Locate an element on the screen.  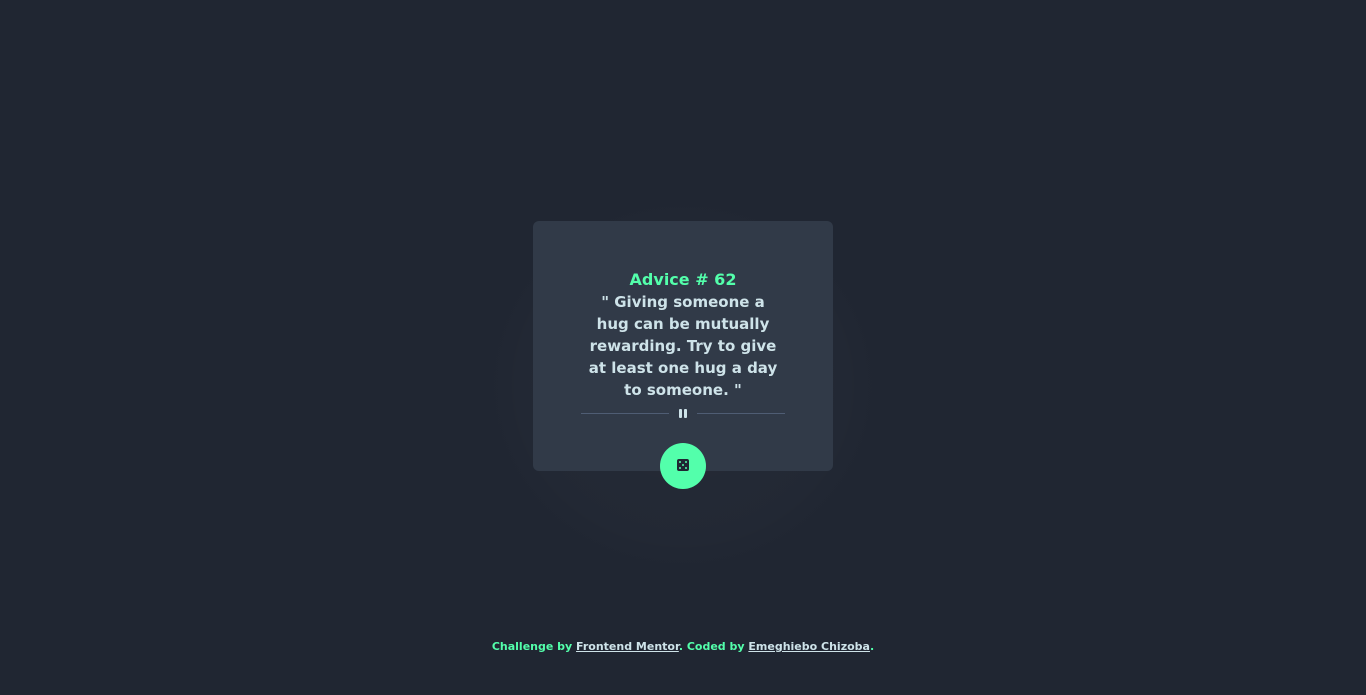
dice-icon is located at coordinates (683, 465).